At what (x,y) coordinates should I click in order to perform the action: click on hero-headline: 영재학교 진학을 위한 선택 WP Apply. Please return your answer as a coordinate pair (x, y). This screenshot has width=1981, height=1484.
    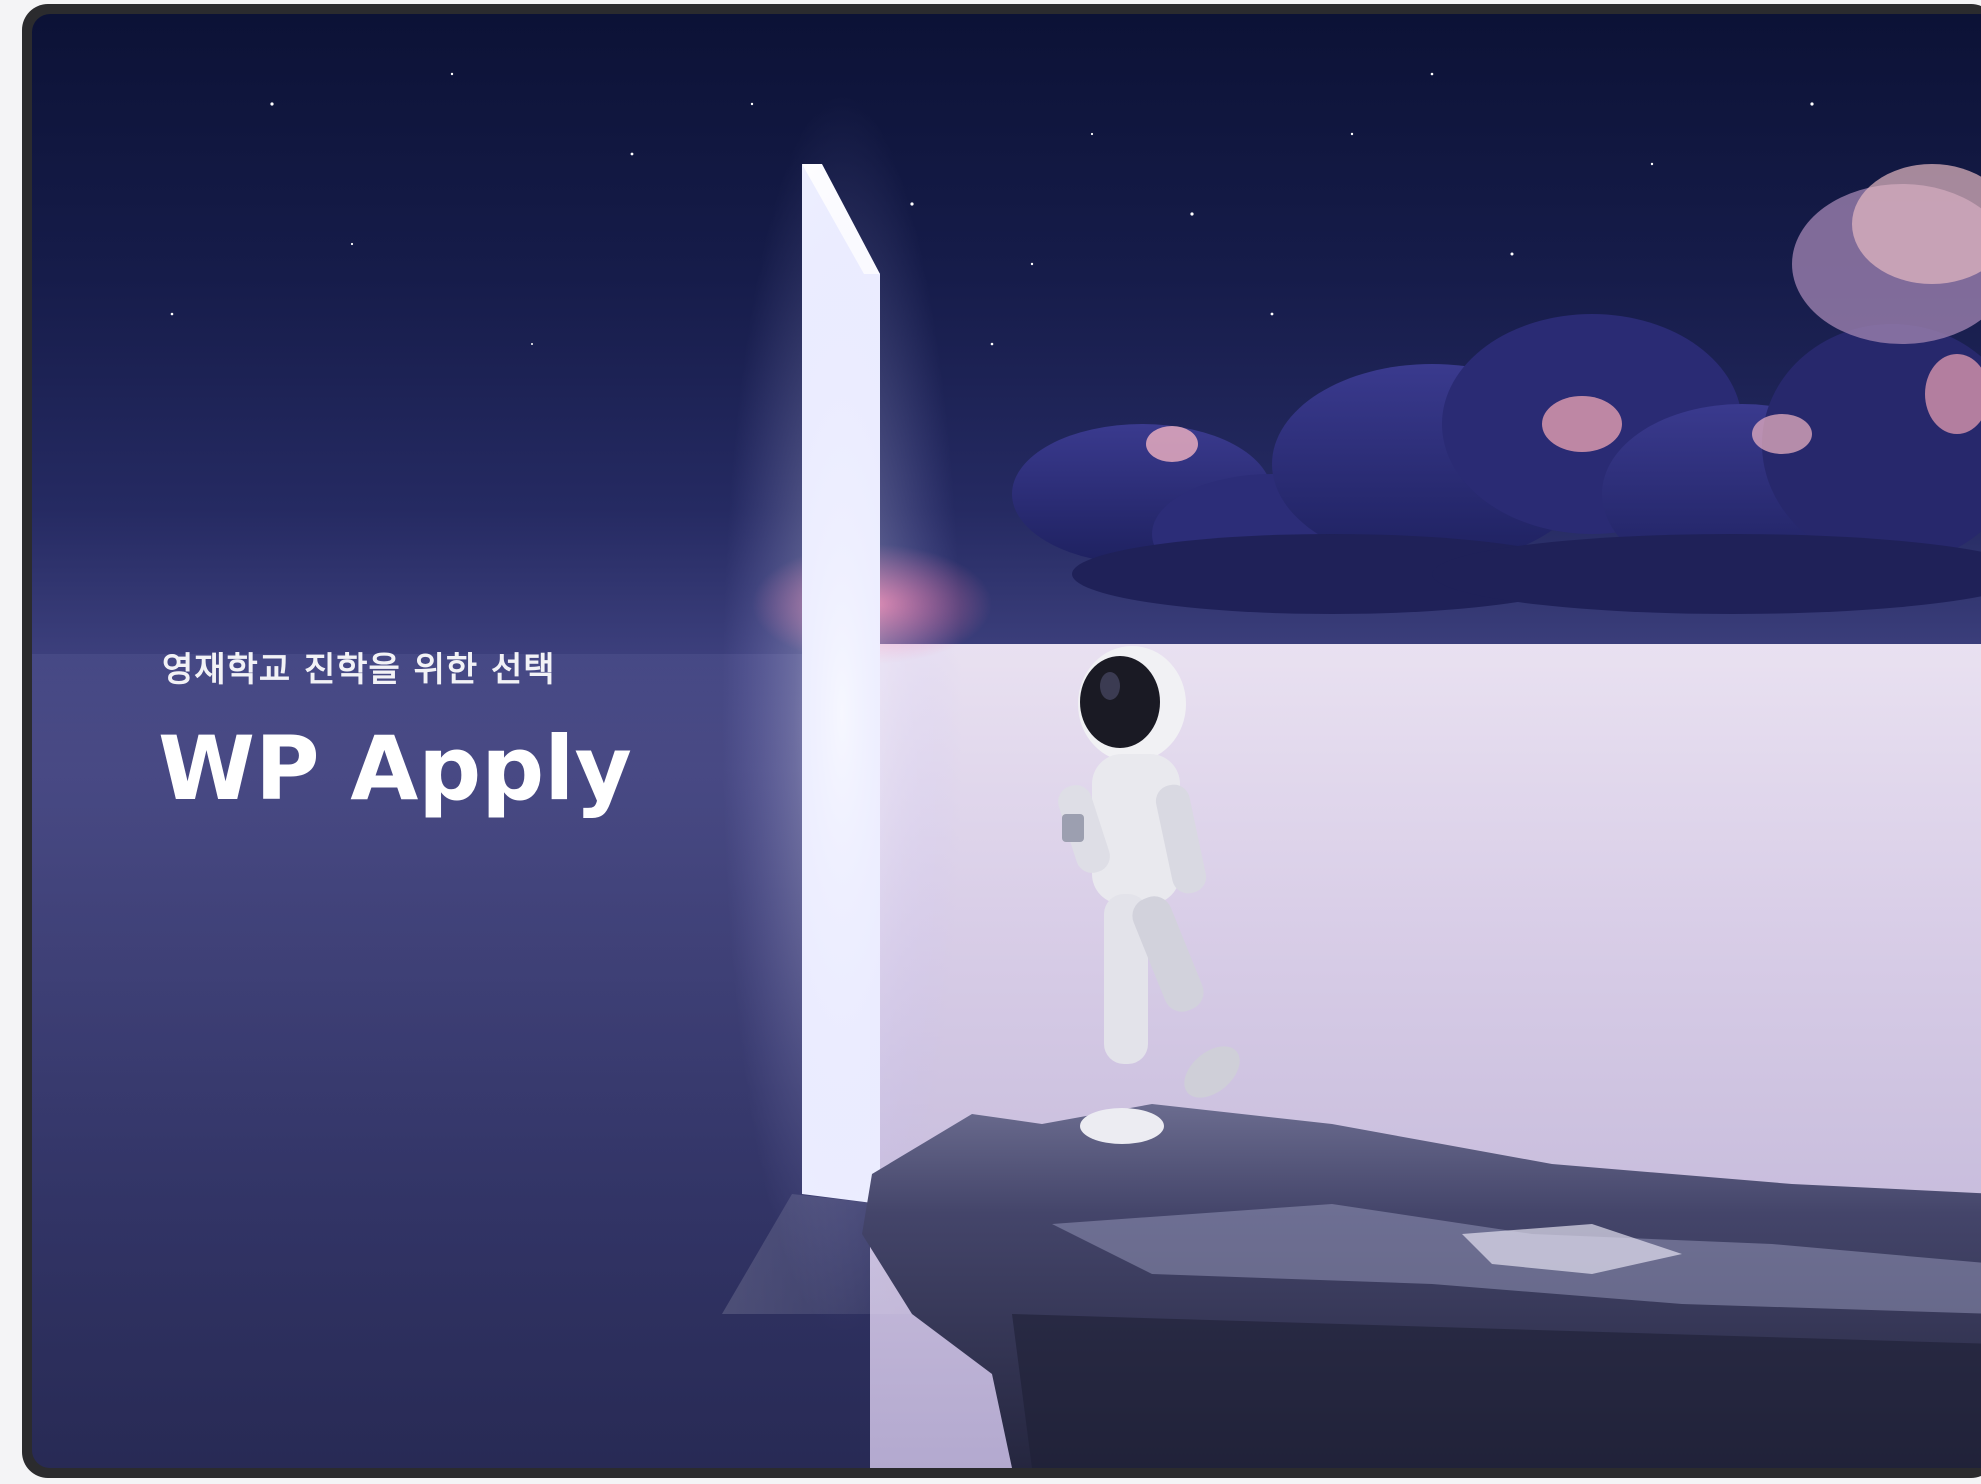
    Looking at the image, I should click on (395, 731).